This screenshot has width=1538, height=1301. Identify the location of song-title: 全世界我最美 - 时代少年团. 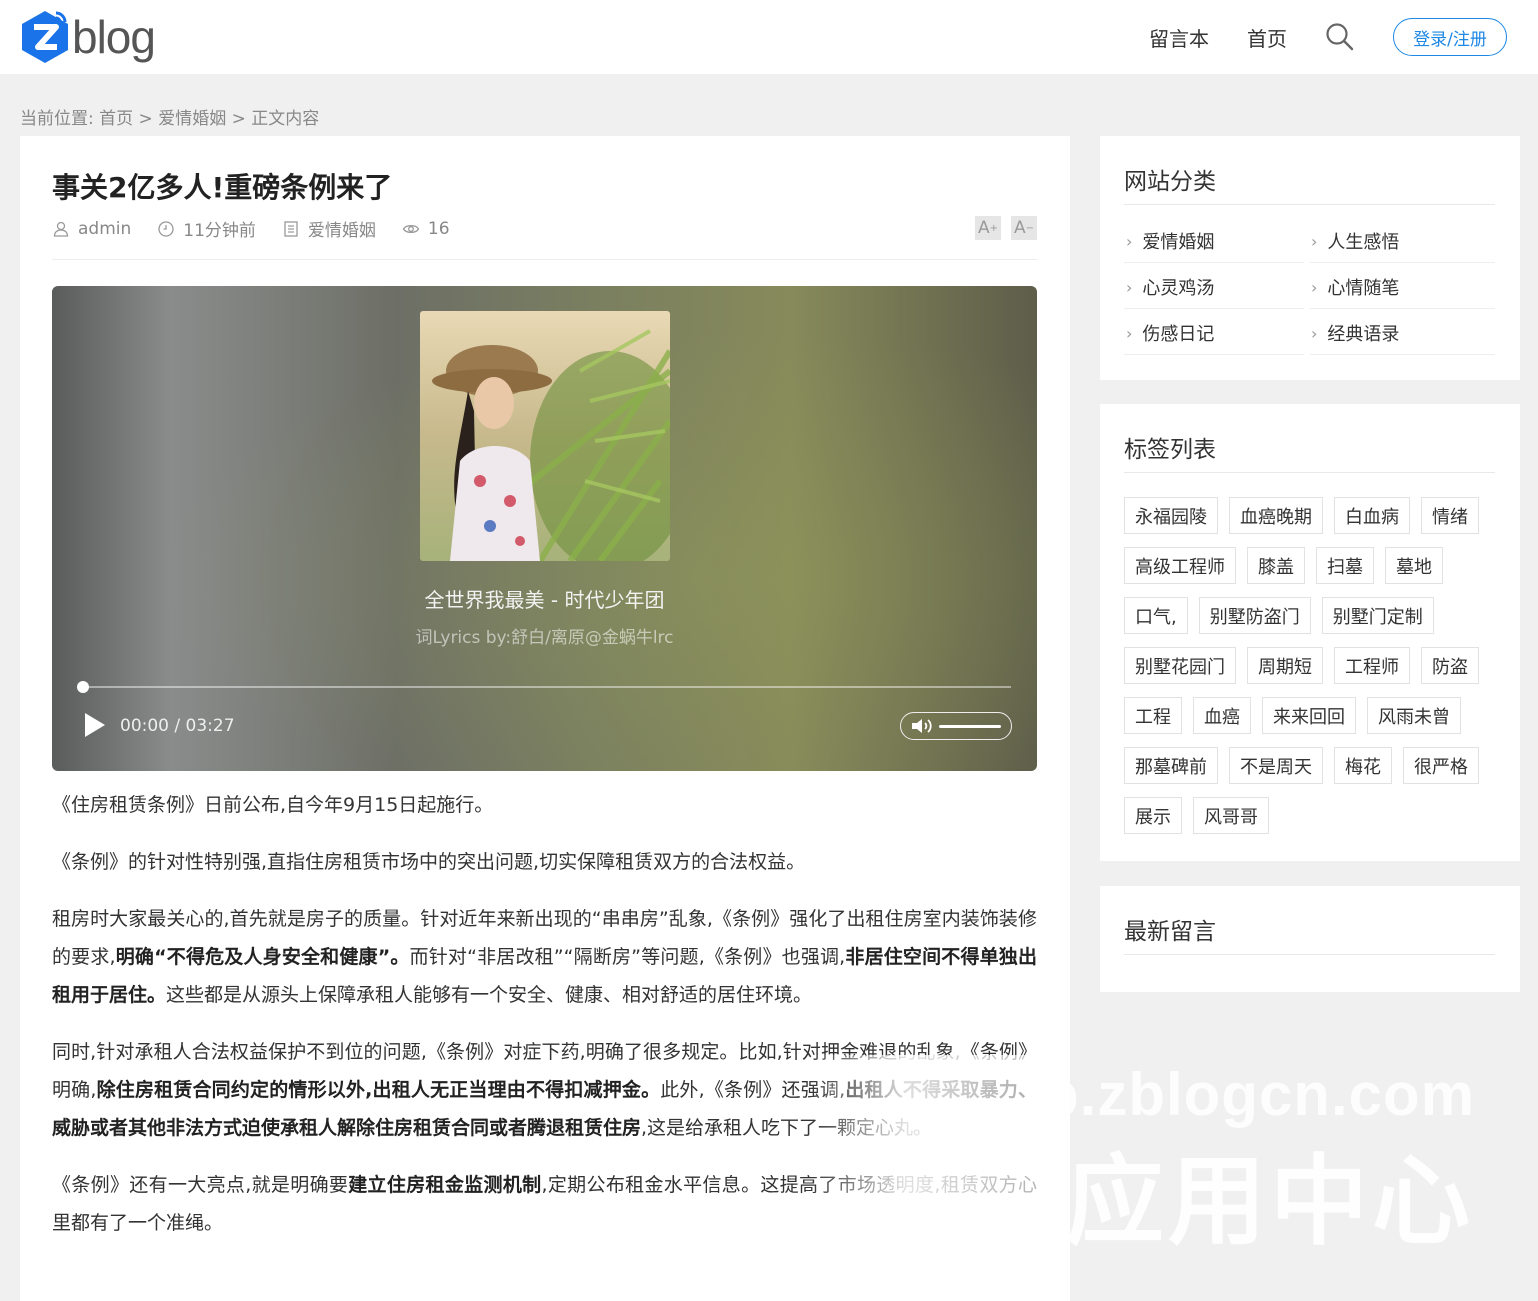
(544, 600).